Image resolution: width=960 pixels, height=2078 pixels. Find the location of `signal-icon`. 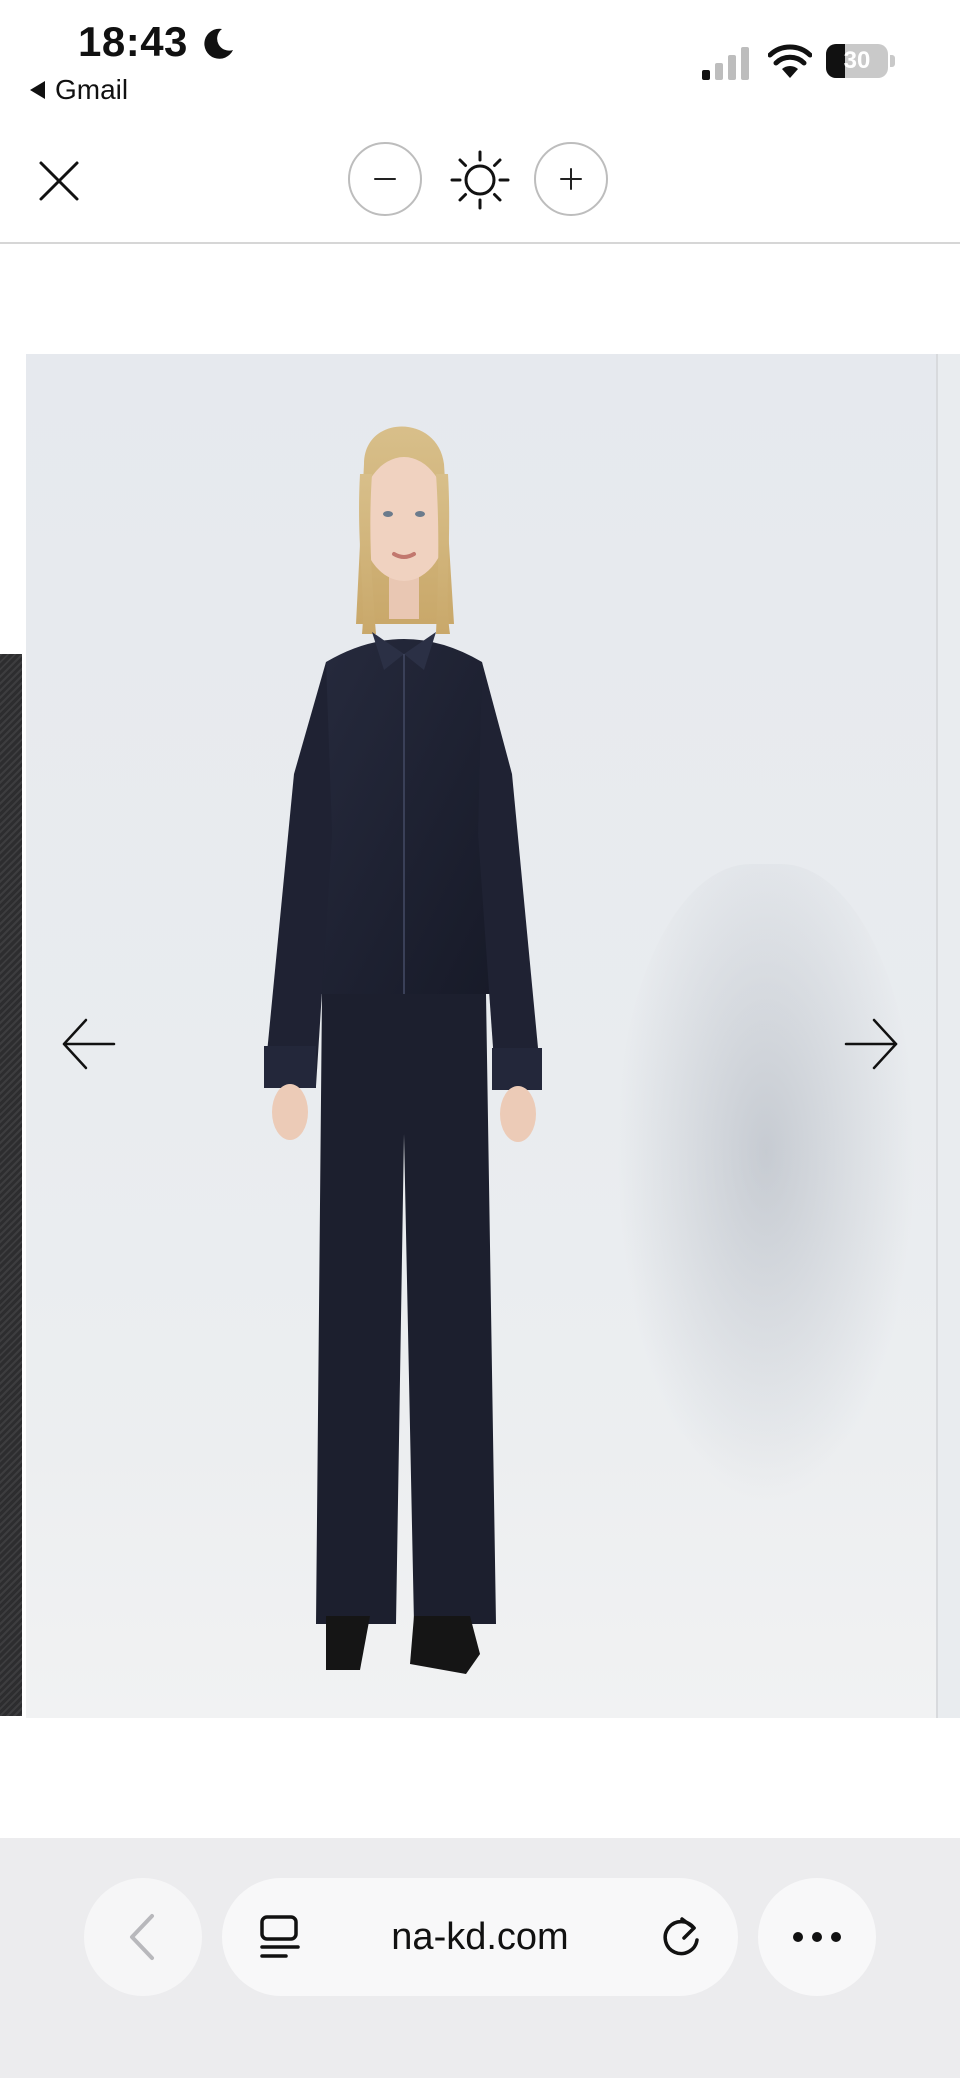

signal-icon is located at coordinates (725, 63).